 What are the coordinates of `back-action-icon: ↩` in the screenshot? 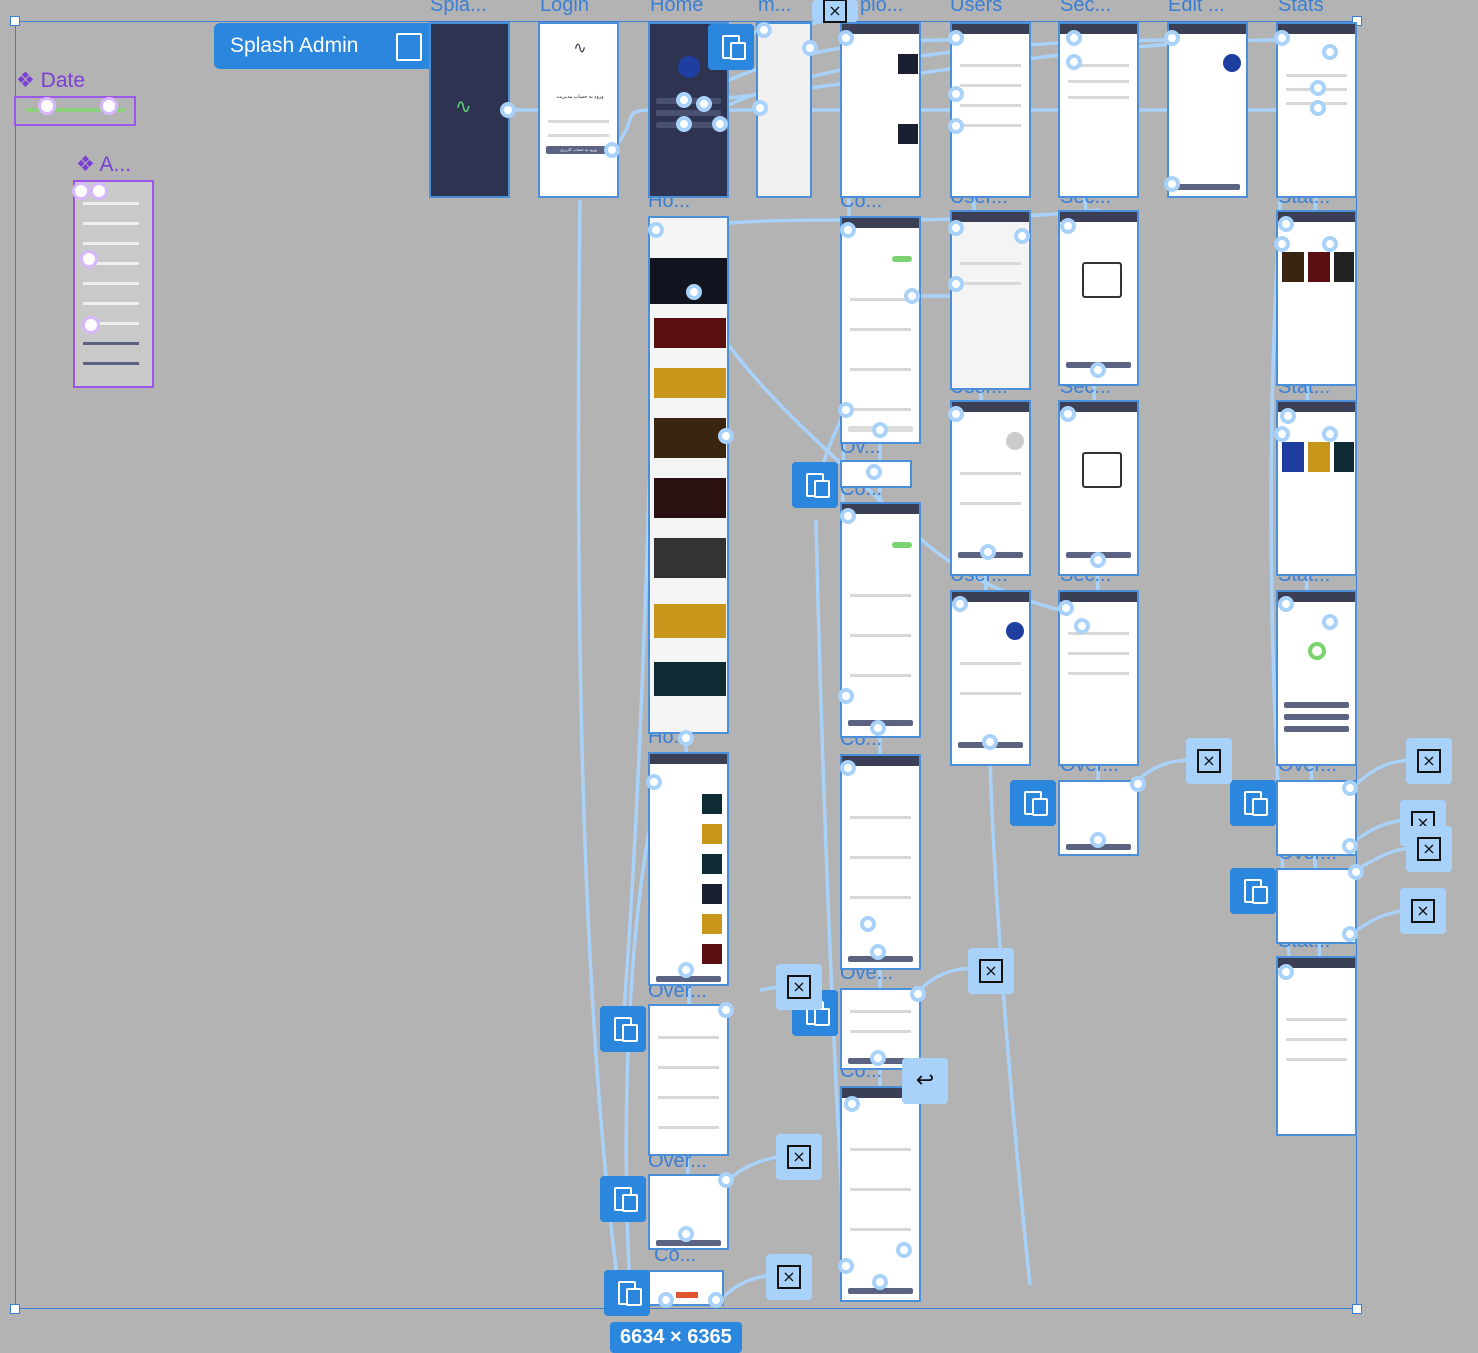 It's located at (925, 1081).